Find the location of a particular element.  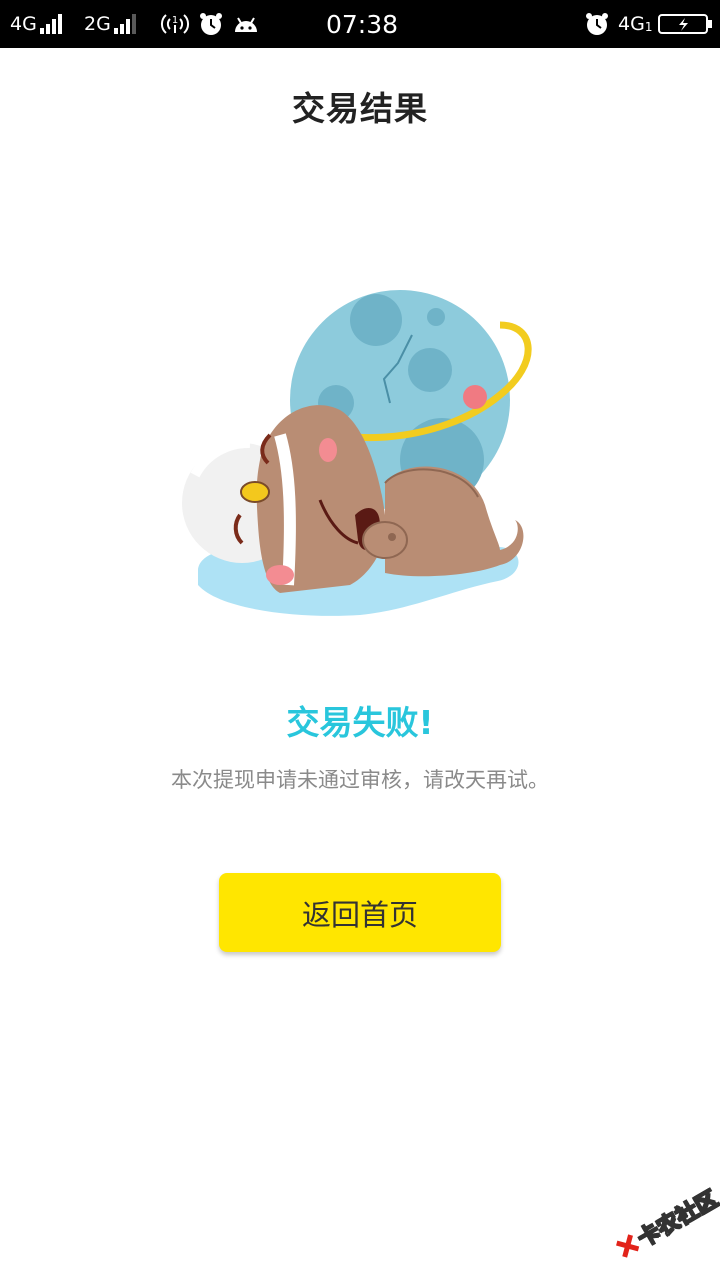

clock: 07:38 is located at coordinates (362, 24).